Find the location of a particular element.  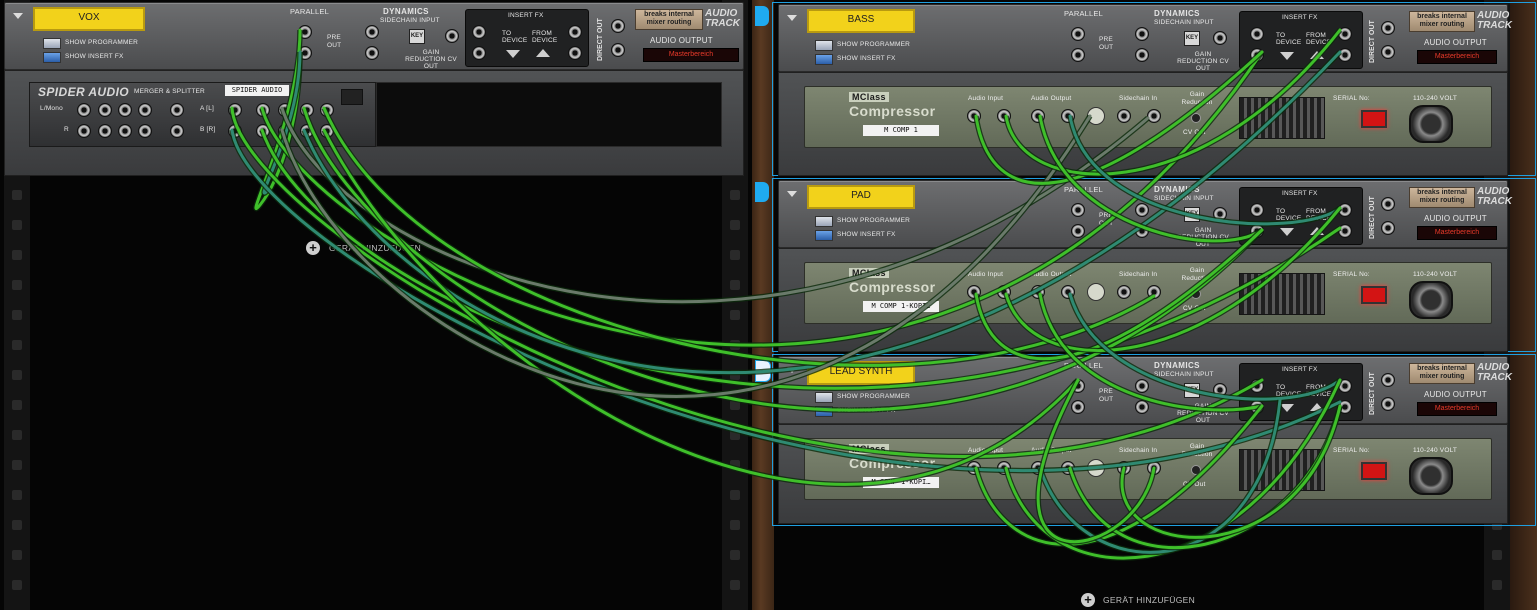

track-selection-tab-bass is located at coordinates (762, 16).